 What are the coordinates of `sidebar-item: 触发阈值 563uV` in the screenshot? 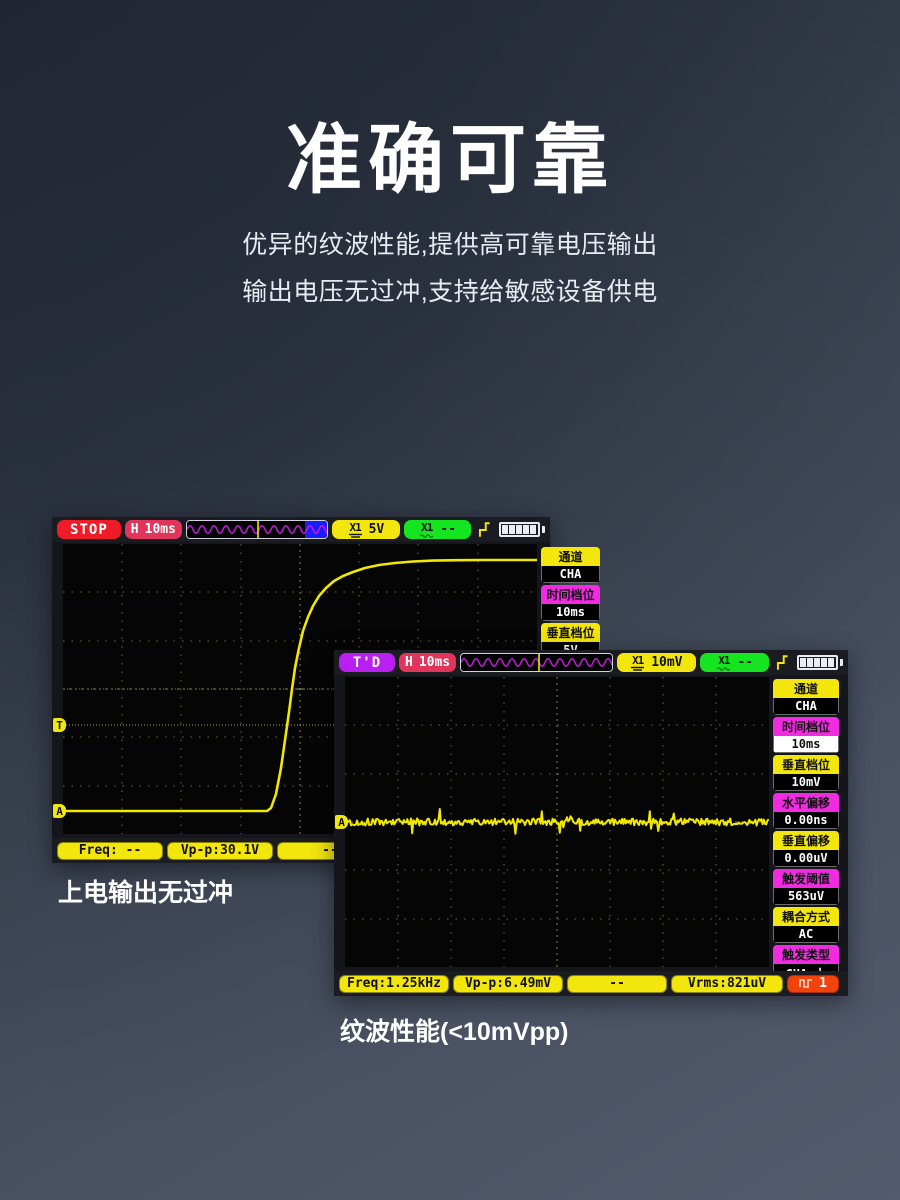 It's located at (806, 887).